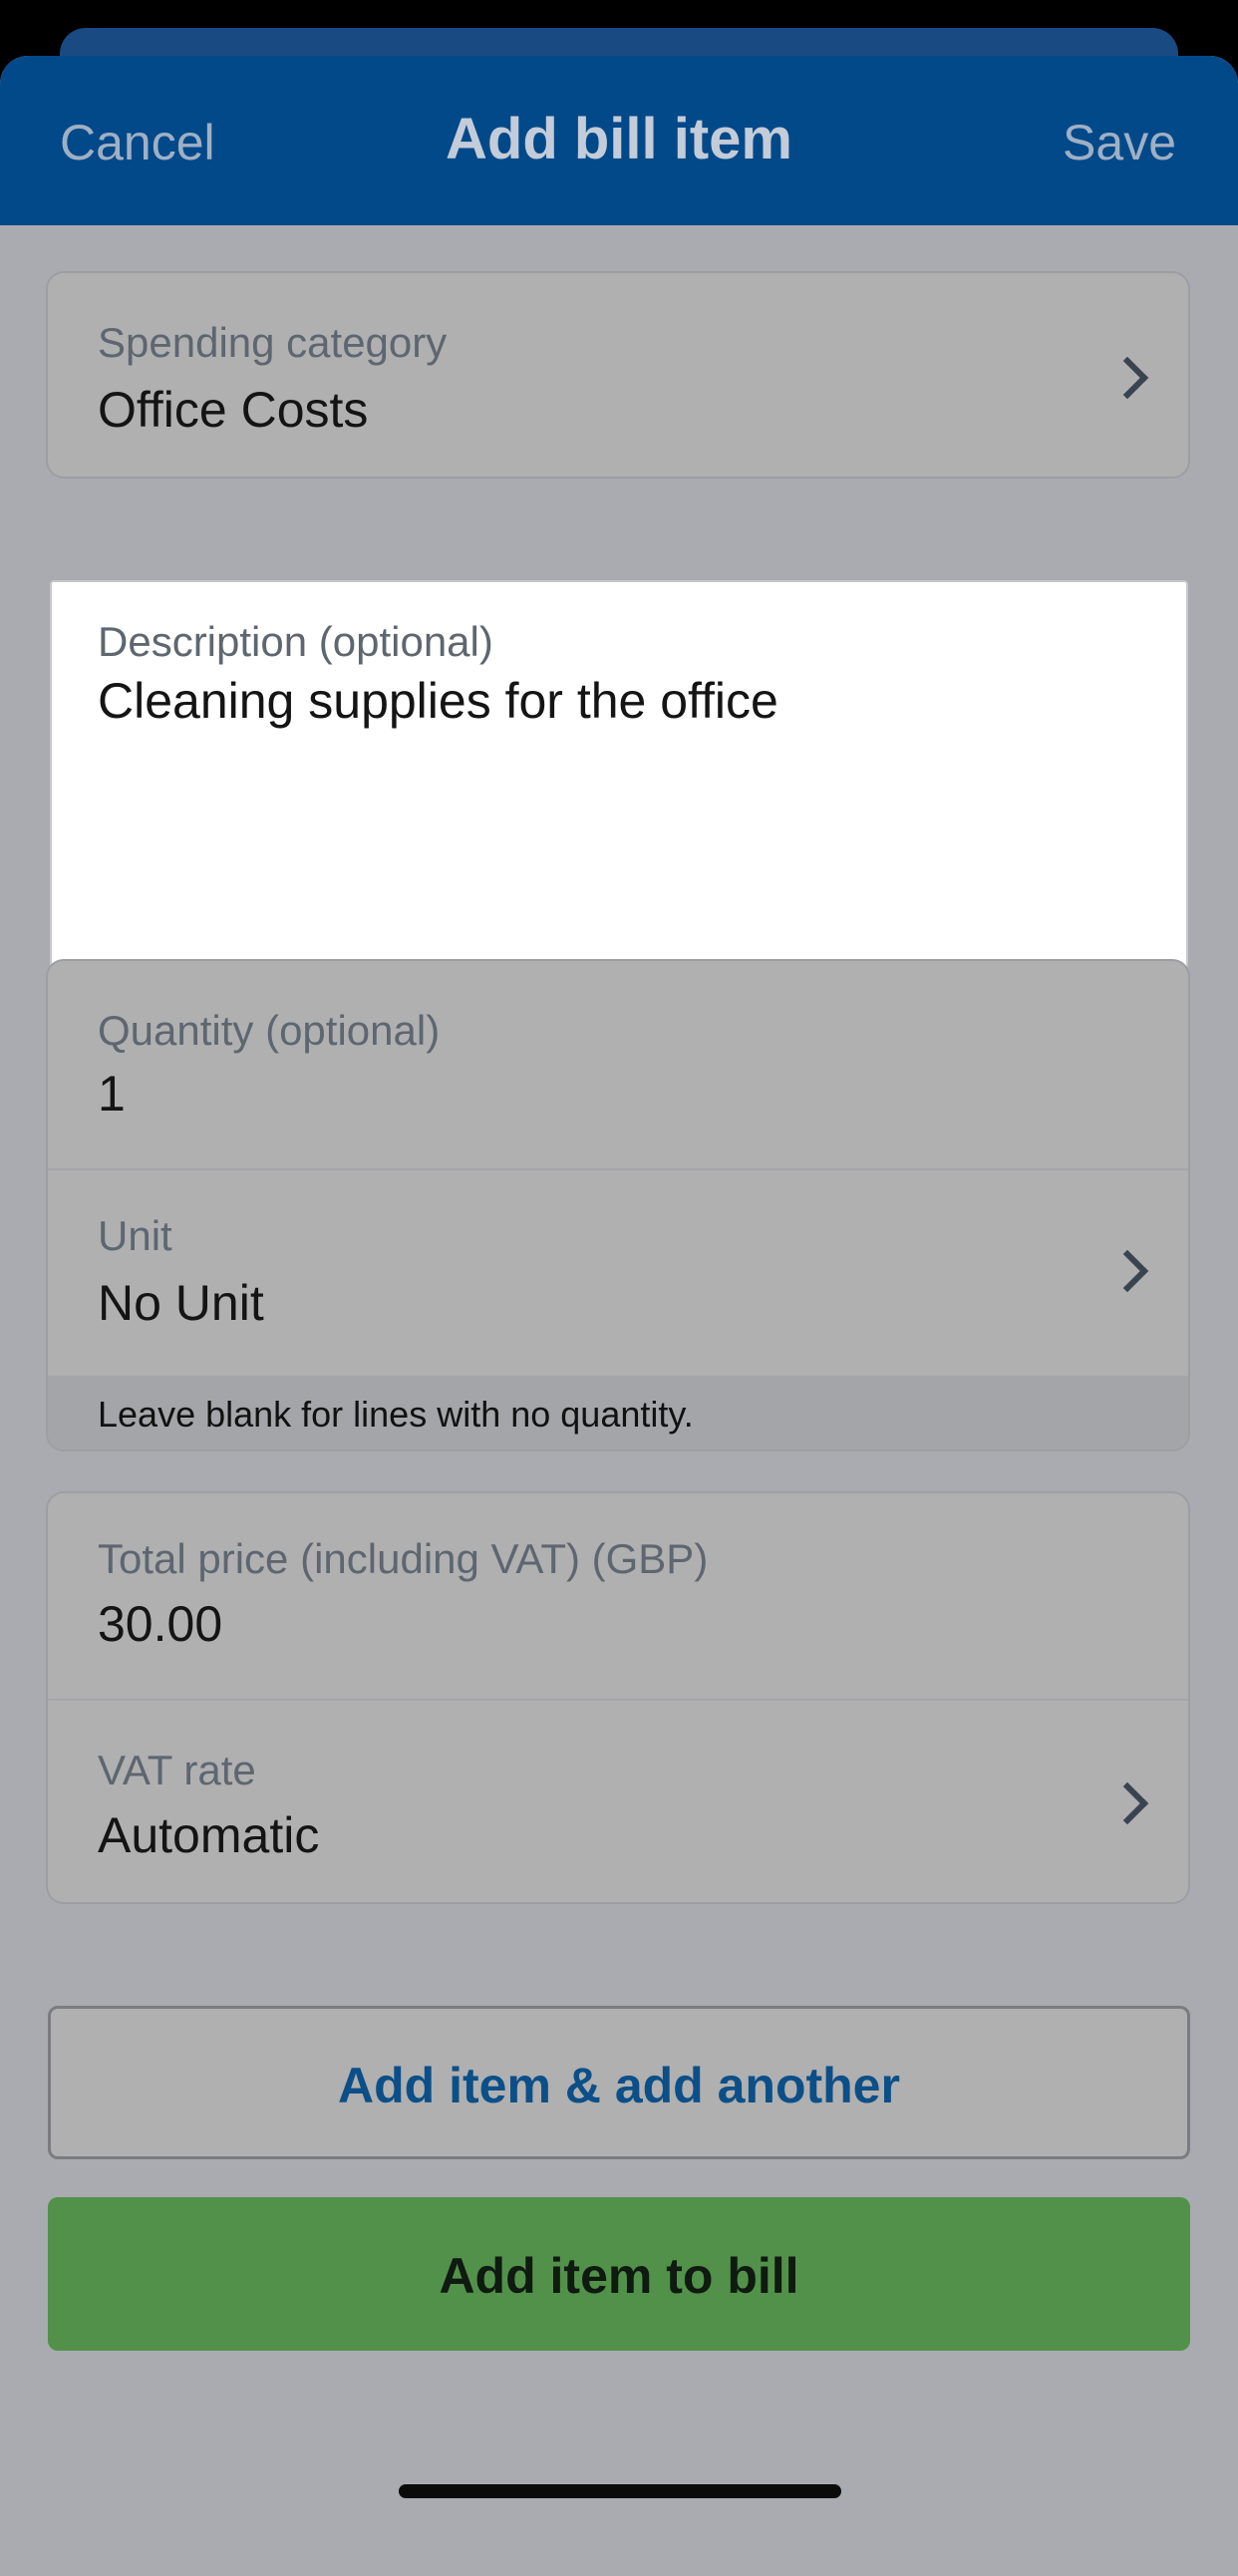 This screenshot has height=2576, width=1238. I want to click on spending-category-card: Spending category Office Costs, so click(618, 375).